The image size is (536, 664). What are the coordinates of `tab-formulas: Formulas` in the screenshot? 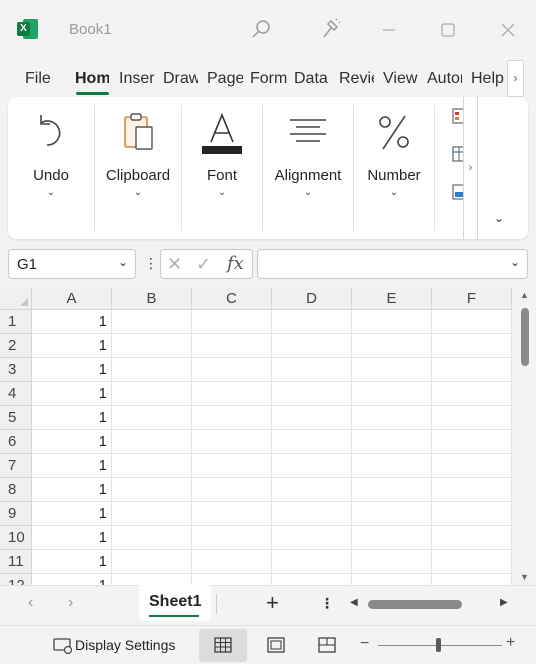 It's located at (268, 79).